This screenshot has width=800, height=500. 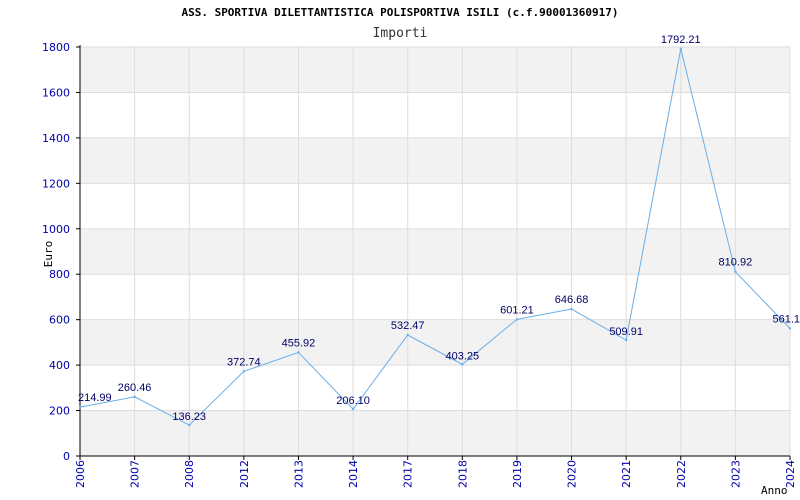 What do you see at coordinates (59, 411) in the screenshot?
I see `y-tick-label: 200` at bounding box center [59, 411].